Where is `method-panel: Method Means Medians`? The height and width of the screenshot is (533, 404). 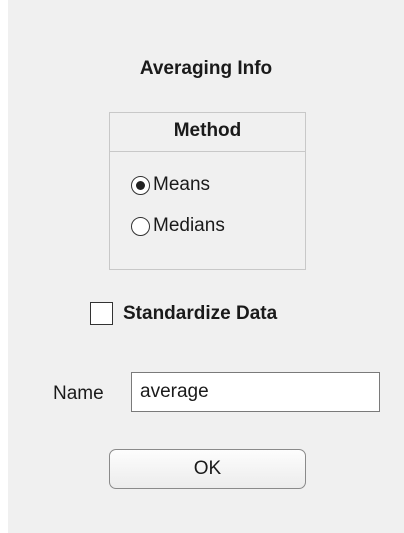 method-panel: Method Means Medians is located at coordinates (207, 191).